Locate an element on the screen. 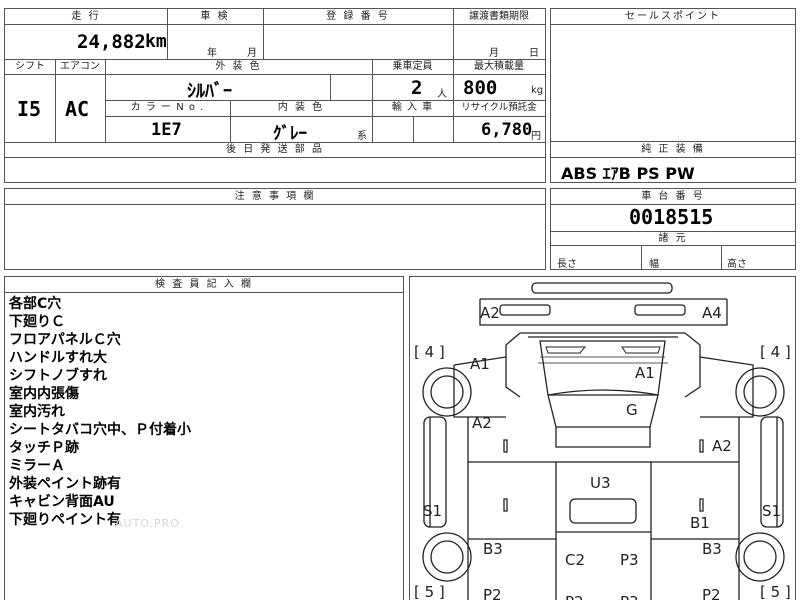 The width and height of the screenshot is (800, 600). recycle-value: 6,780 is located at coordinates (507, 130).